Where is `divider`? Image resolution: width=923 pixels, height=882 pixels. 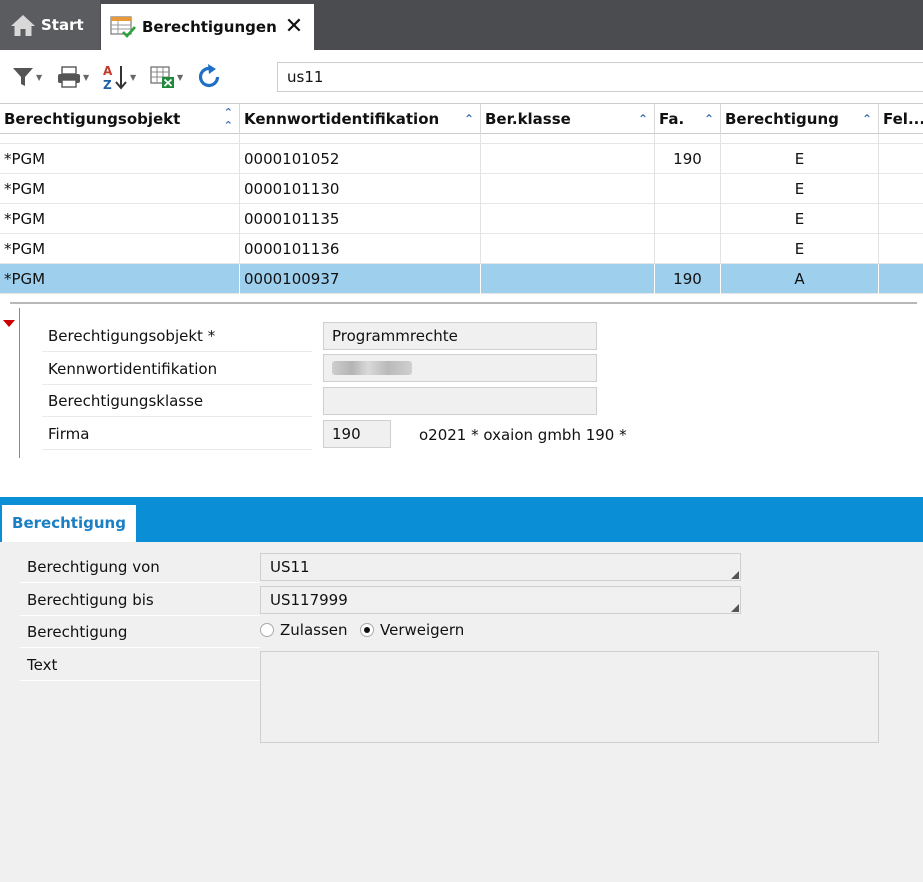
divider is located at coordinates (19, 383).